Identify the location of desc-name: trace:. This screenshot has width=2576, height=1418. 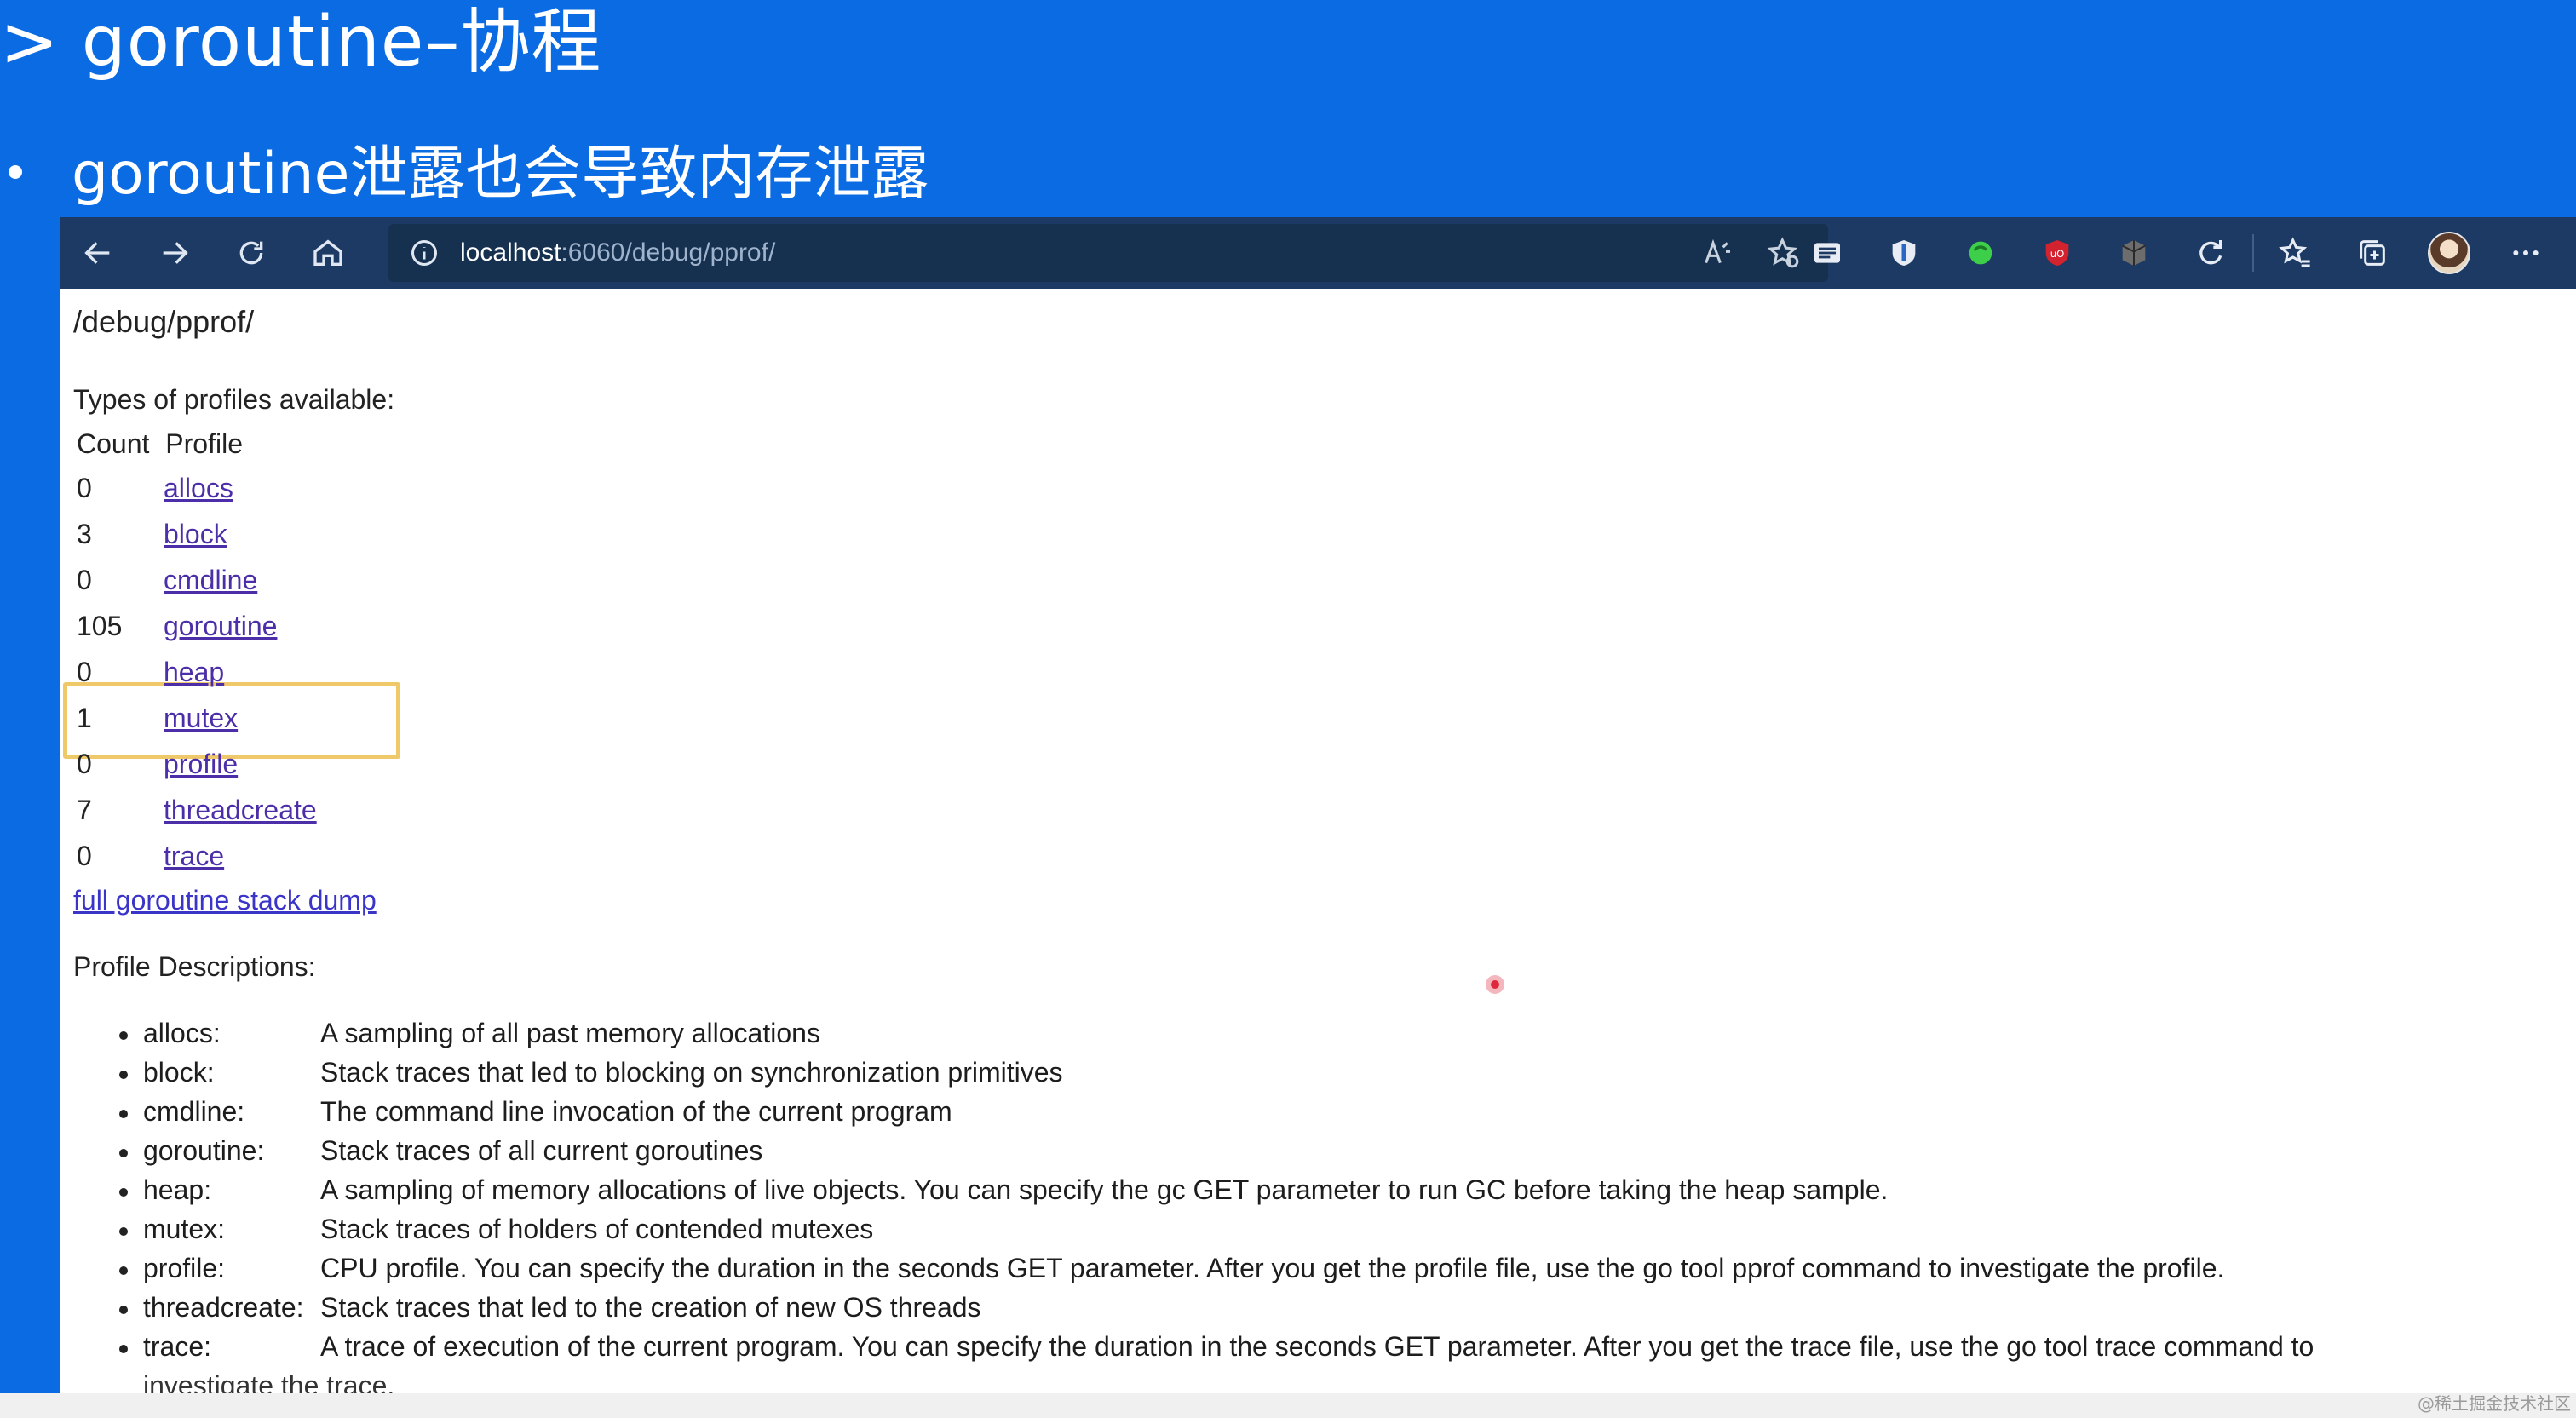
(177, 1346).